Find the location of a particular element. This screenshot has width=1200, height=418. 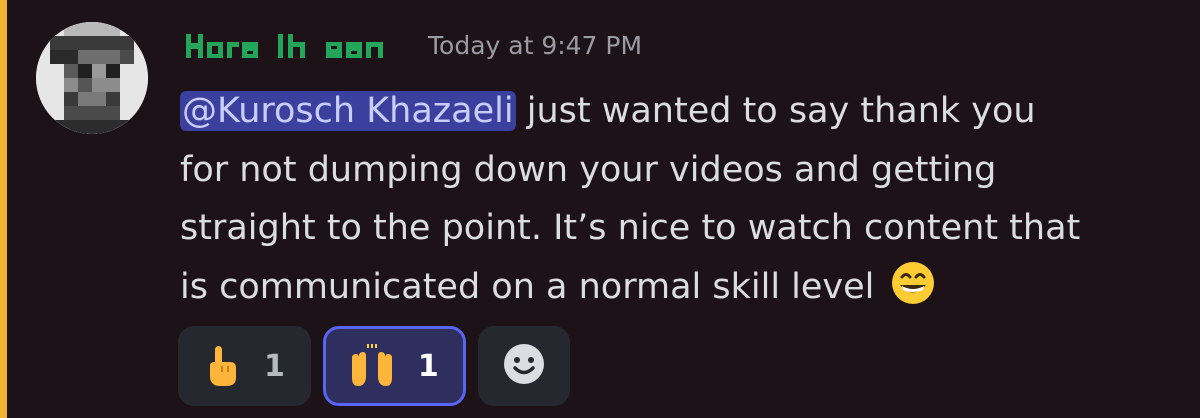

mention-highlight-bar is located at coordinates (3, 209).